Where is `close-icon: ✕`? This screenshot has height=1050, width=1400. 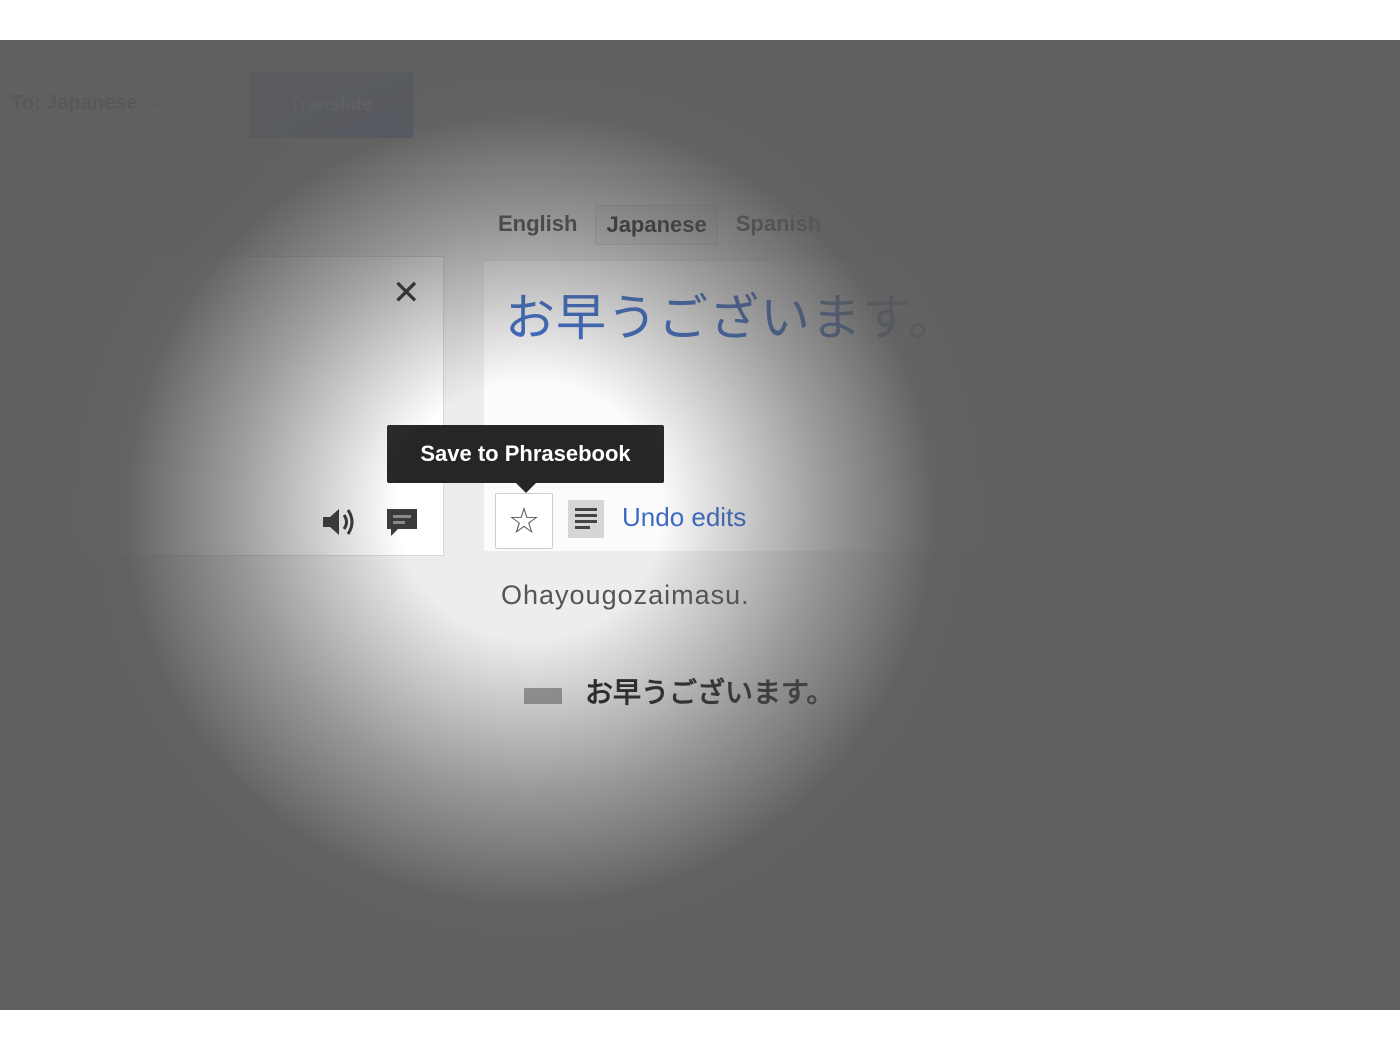 close-icon: ✕ is located at coordinates (406, 293).